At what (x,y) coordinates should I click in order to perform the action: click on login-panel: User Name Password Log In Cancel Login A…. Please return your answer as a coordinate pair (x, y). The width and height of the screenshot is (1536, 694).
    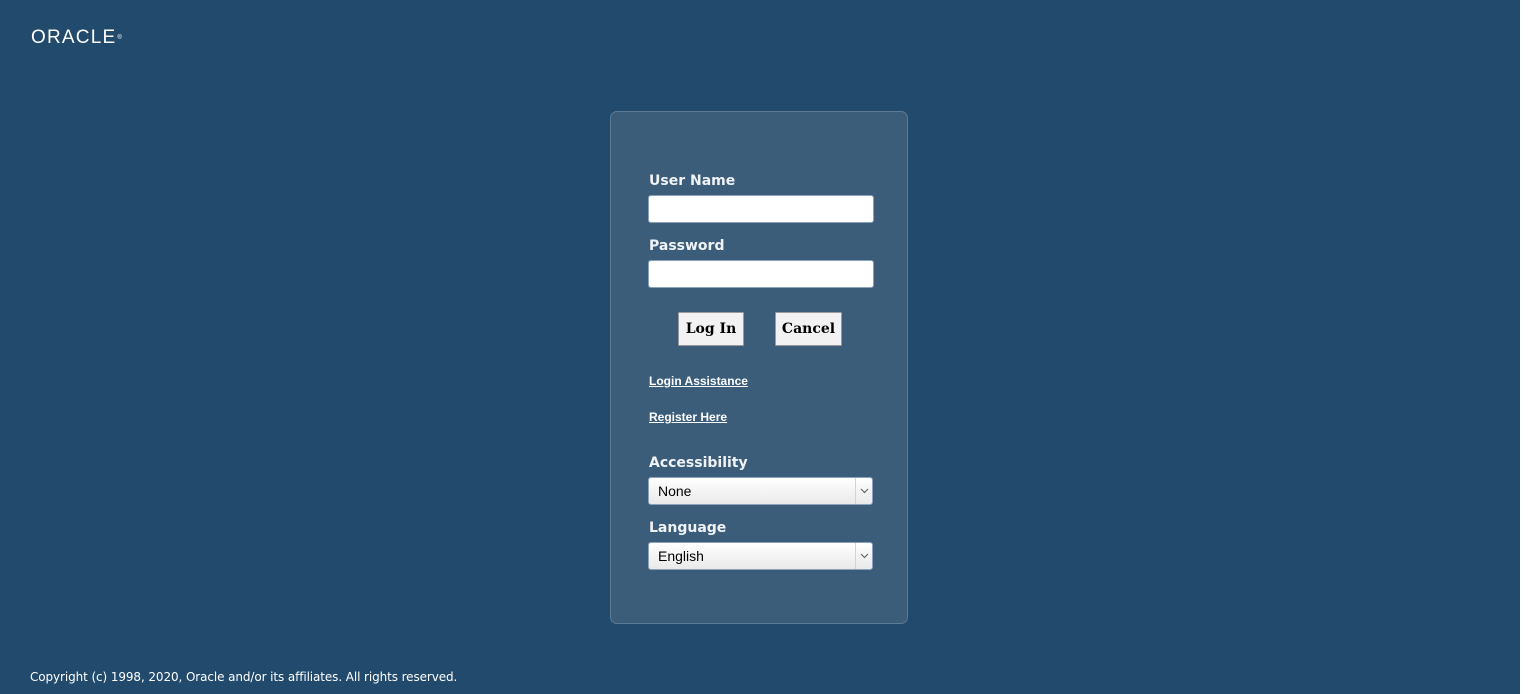
    Looking at the image, I should click on (759, 367).